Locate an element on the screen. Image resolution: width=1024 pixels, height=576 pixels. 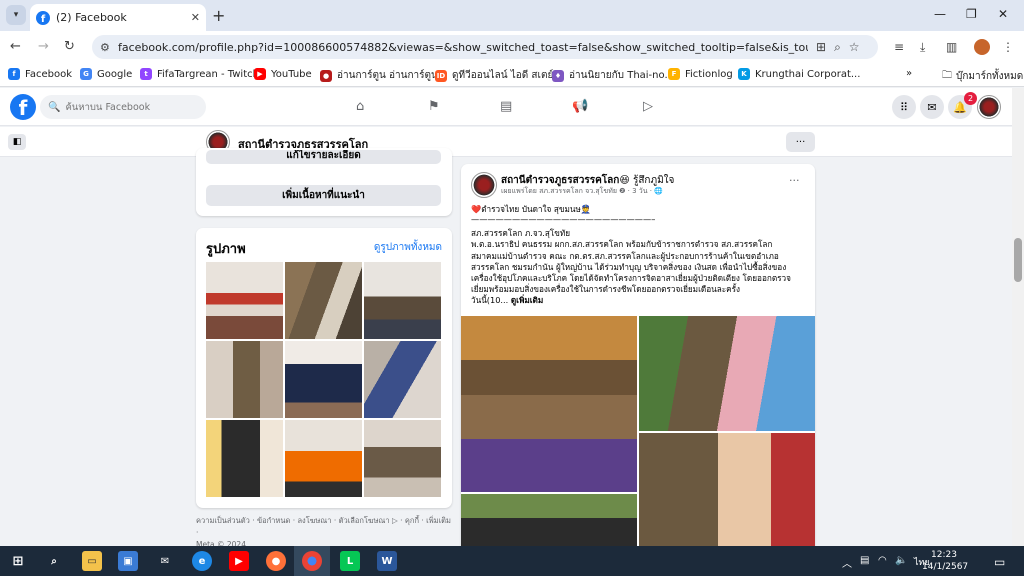
messenger-icon: ✉ is located at coordinates (932, 107).